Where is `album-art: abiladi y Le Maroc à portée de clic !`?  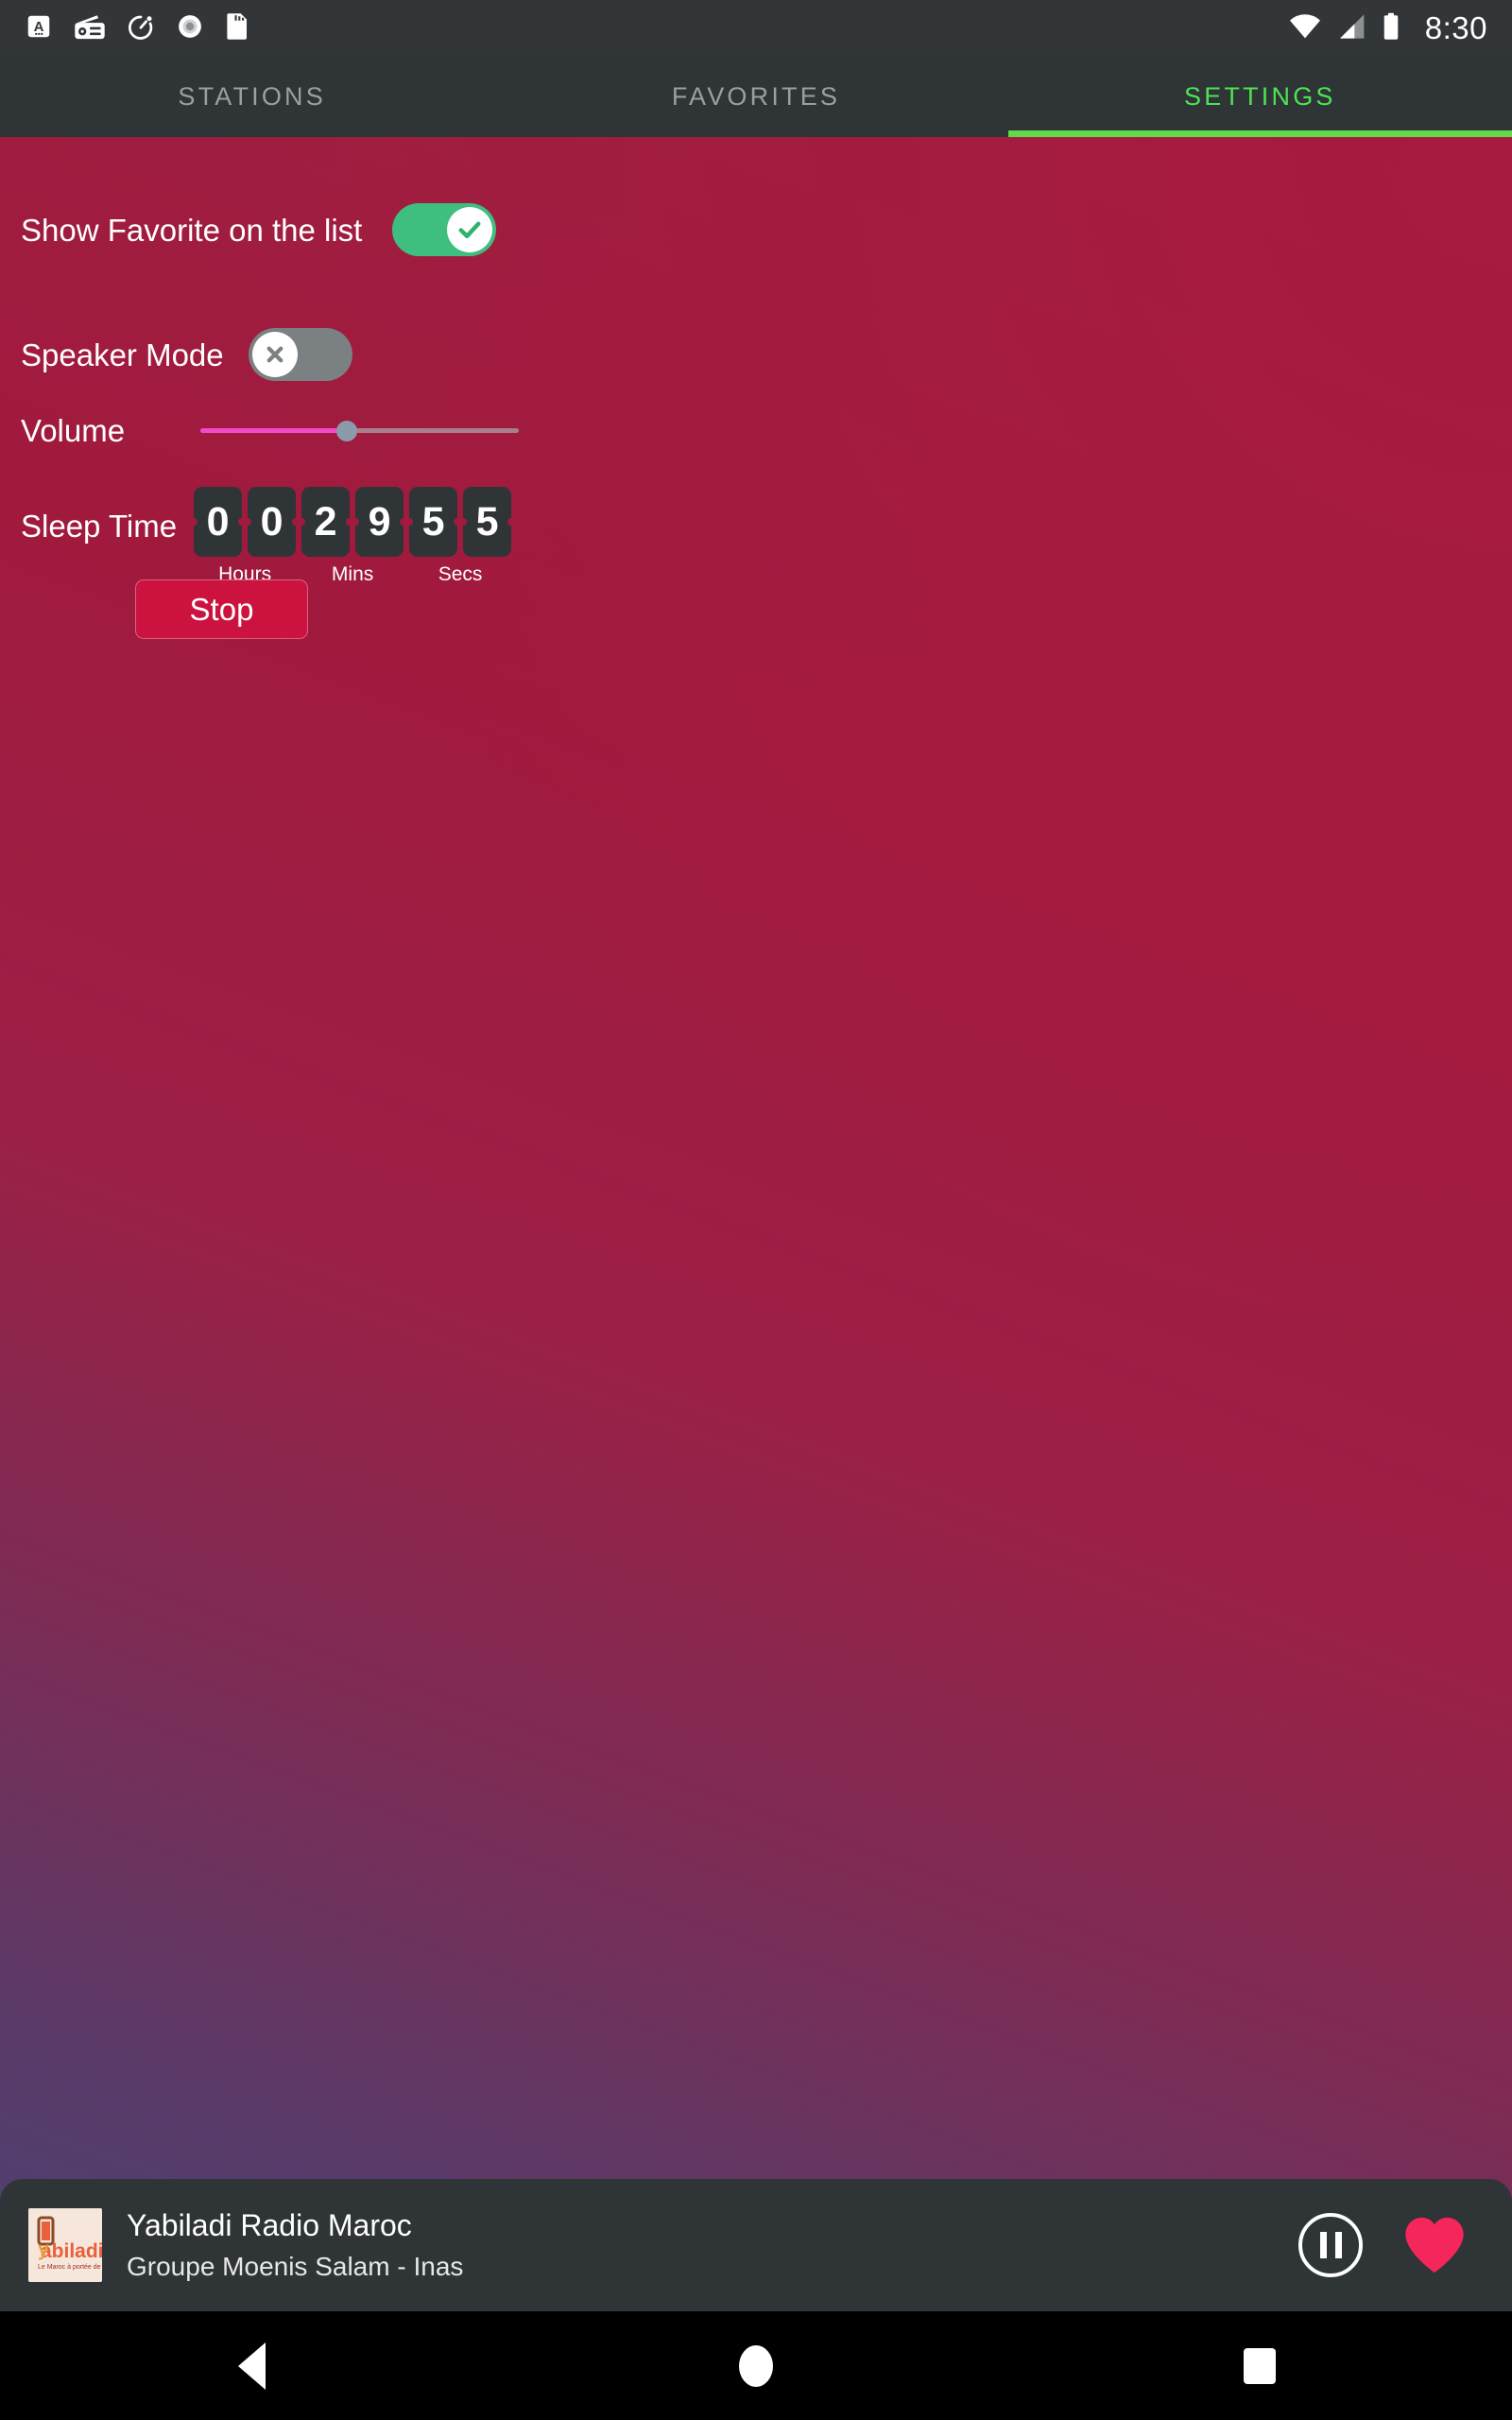 album-art: abiladi y Le Maroc à portée de clic ! is located at coordinates (65, 2245).